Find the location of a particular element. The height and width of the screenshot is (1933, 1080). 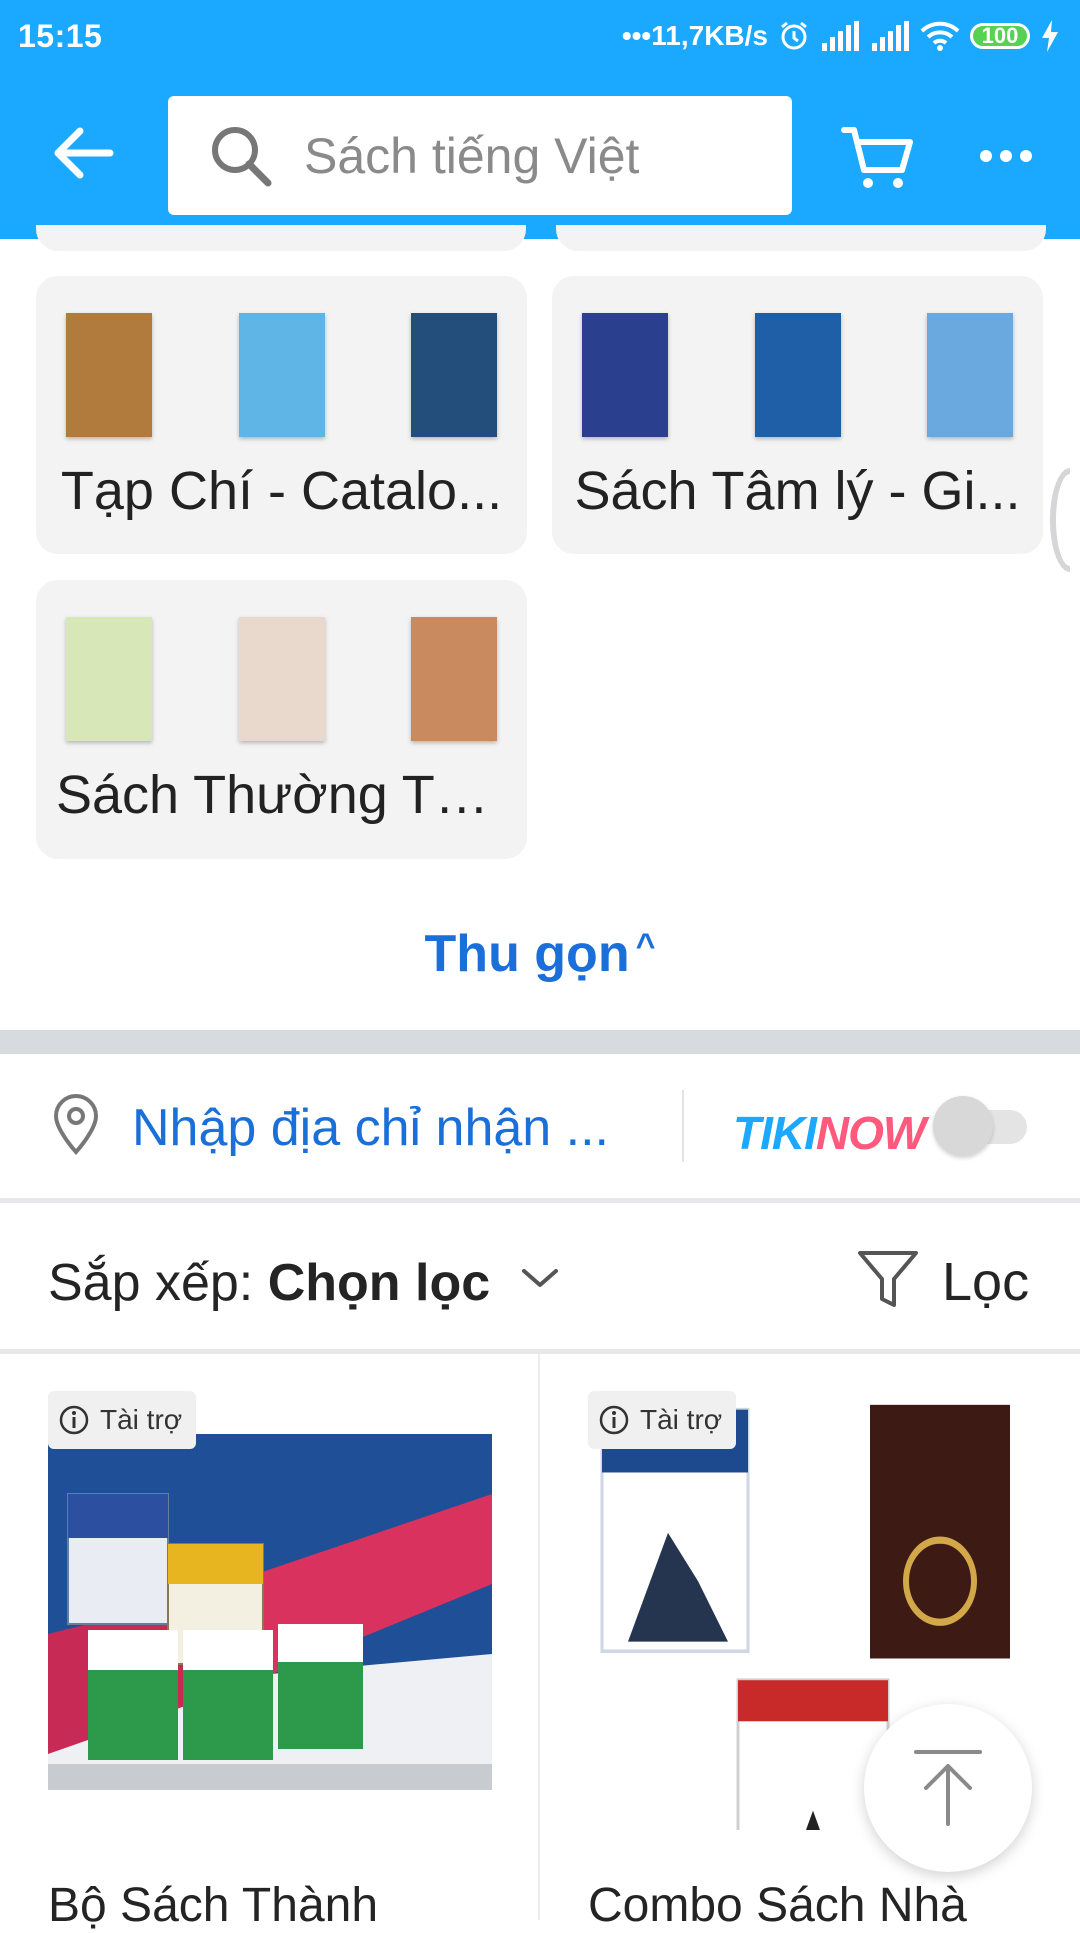

arrow-up-icon is located at coordinates (948, 1788).